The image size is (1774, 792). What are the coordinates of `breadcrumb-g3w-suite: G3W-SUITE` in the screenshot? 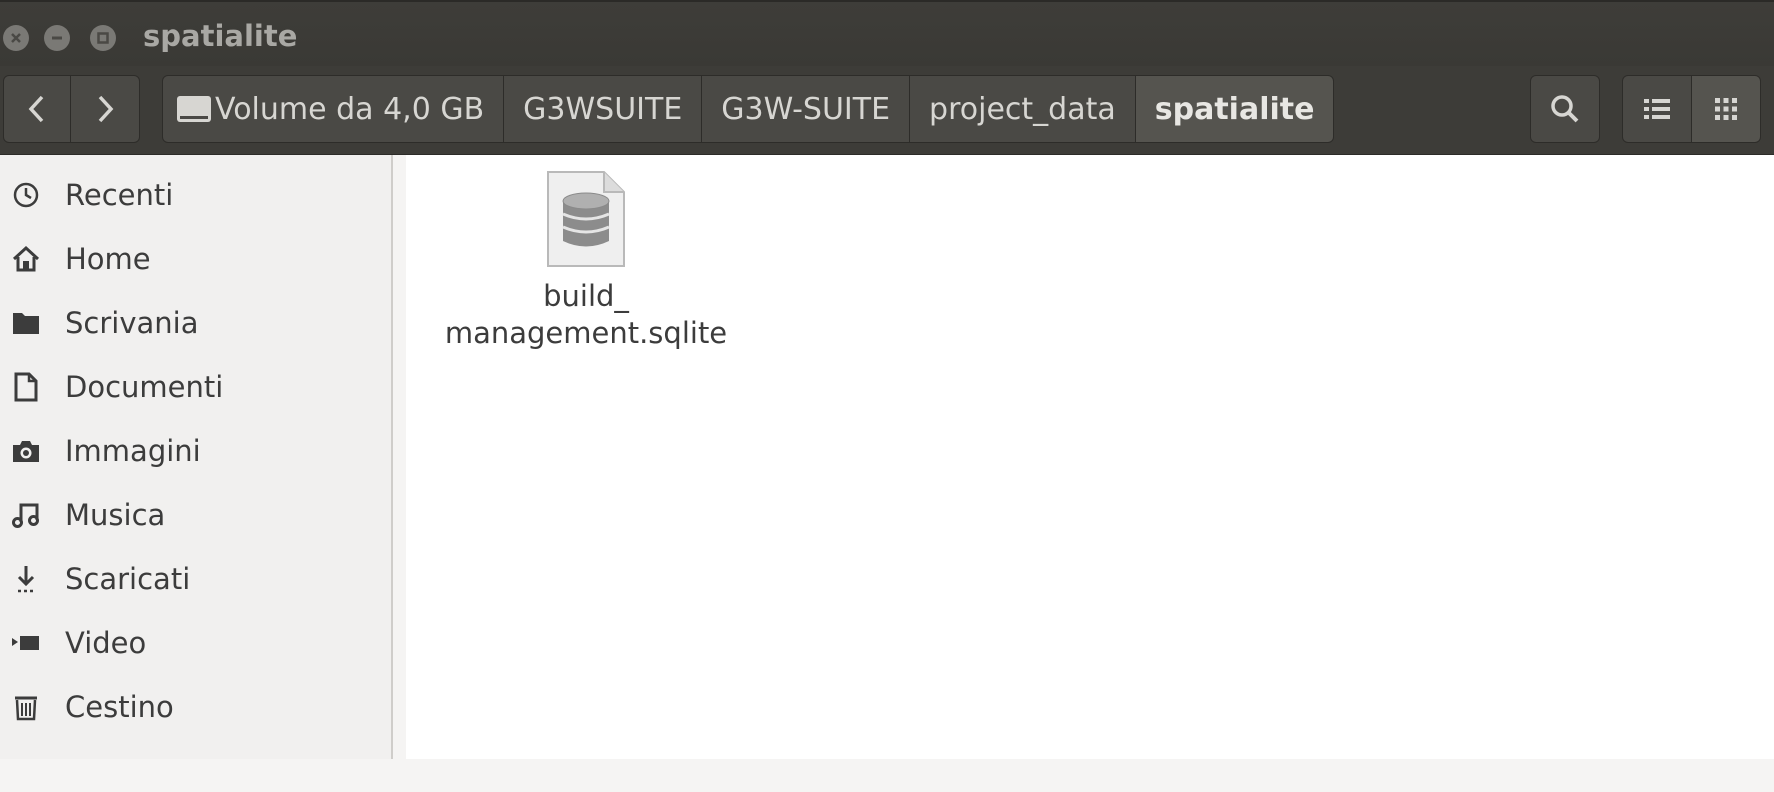 It's located at (806, 109).